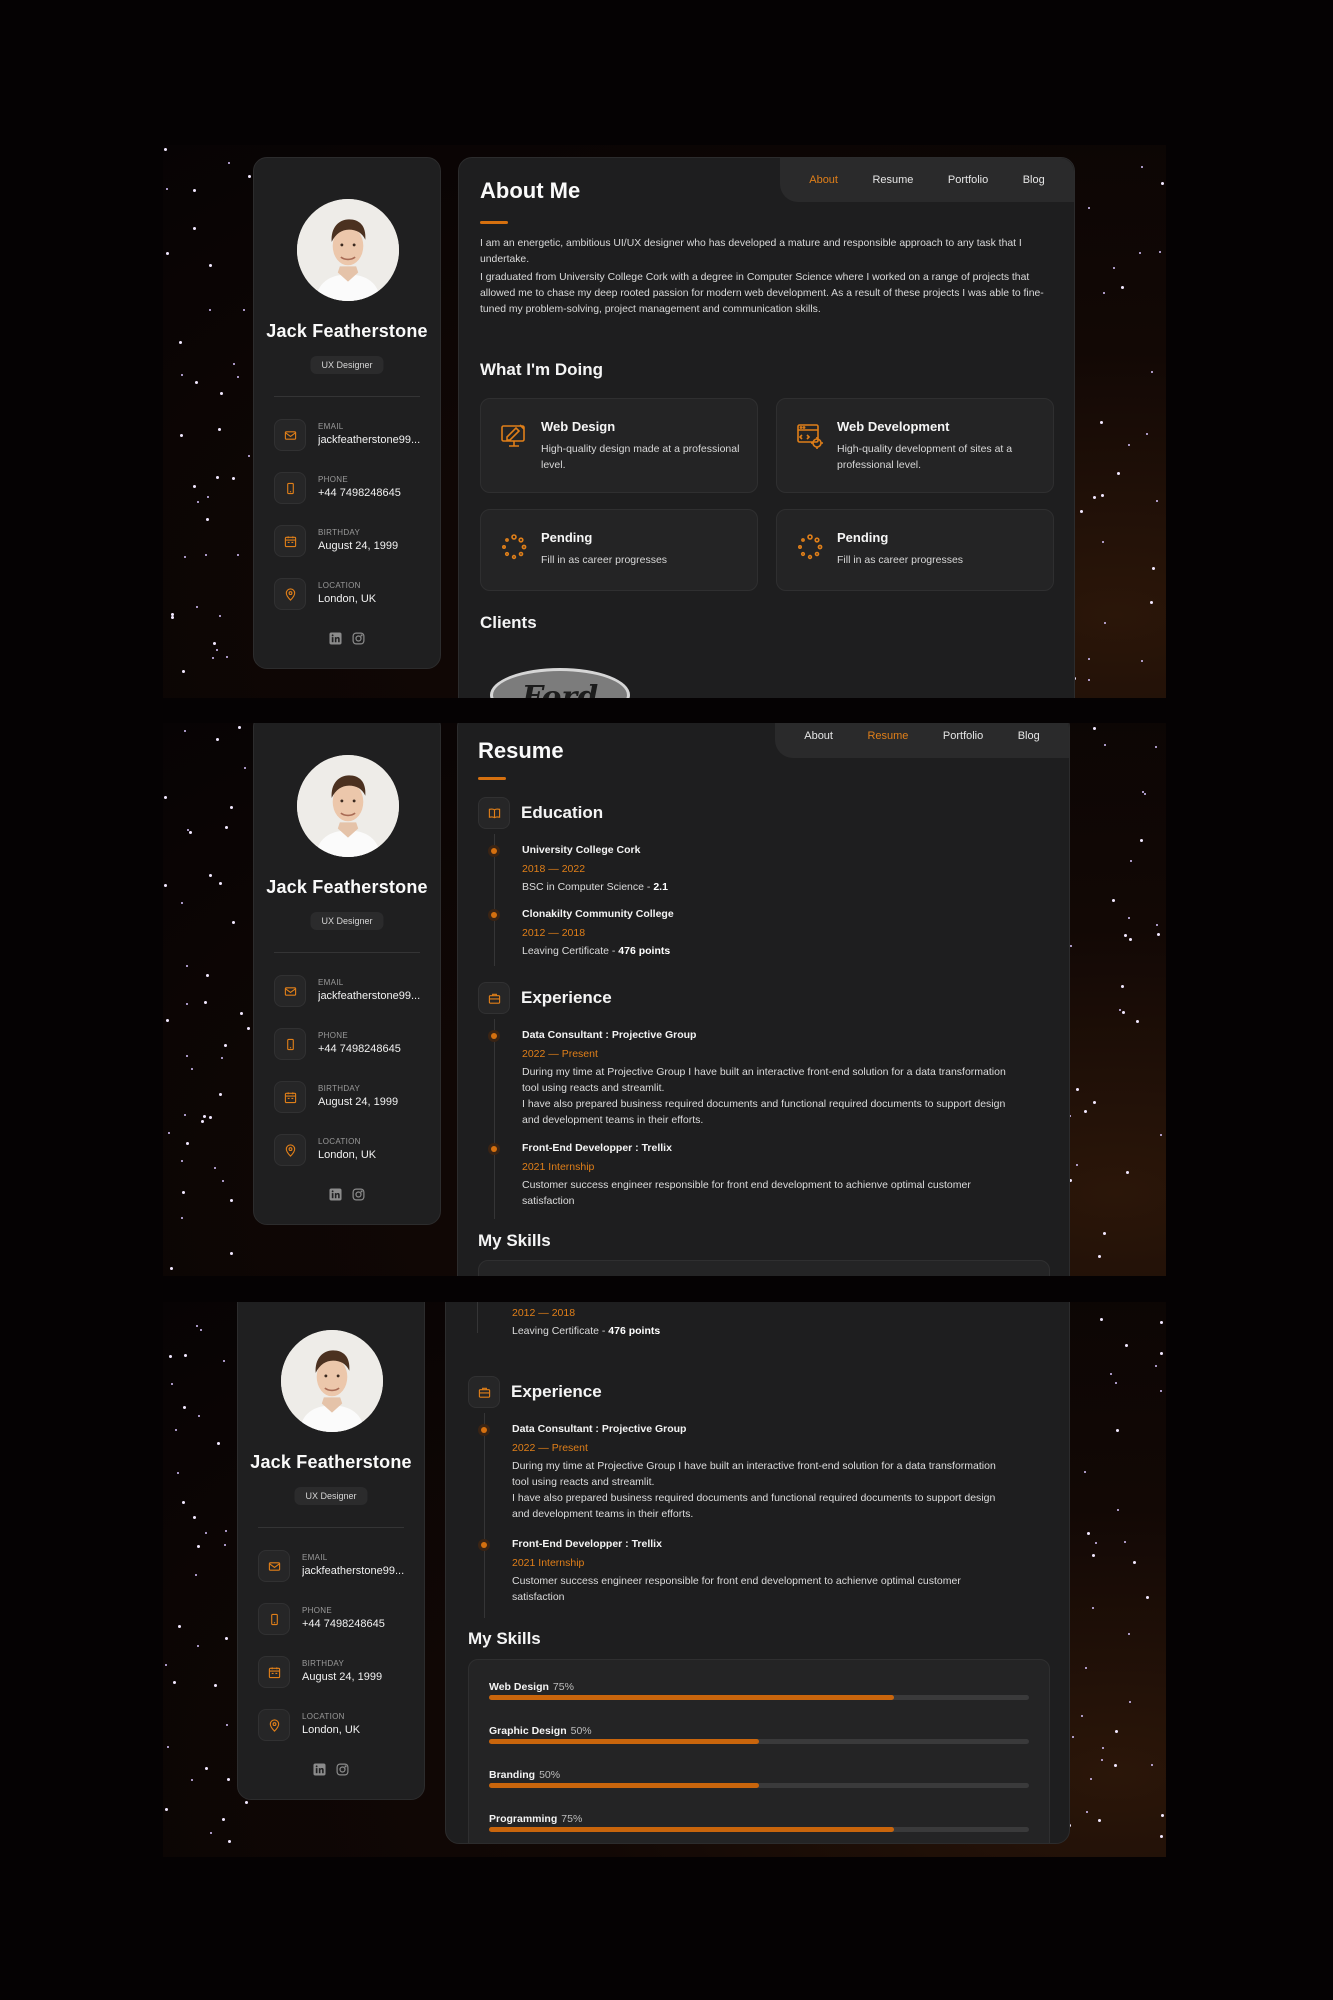  I want to click on client-logo-ford: Ford, so click(560, 683).